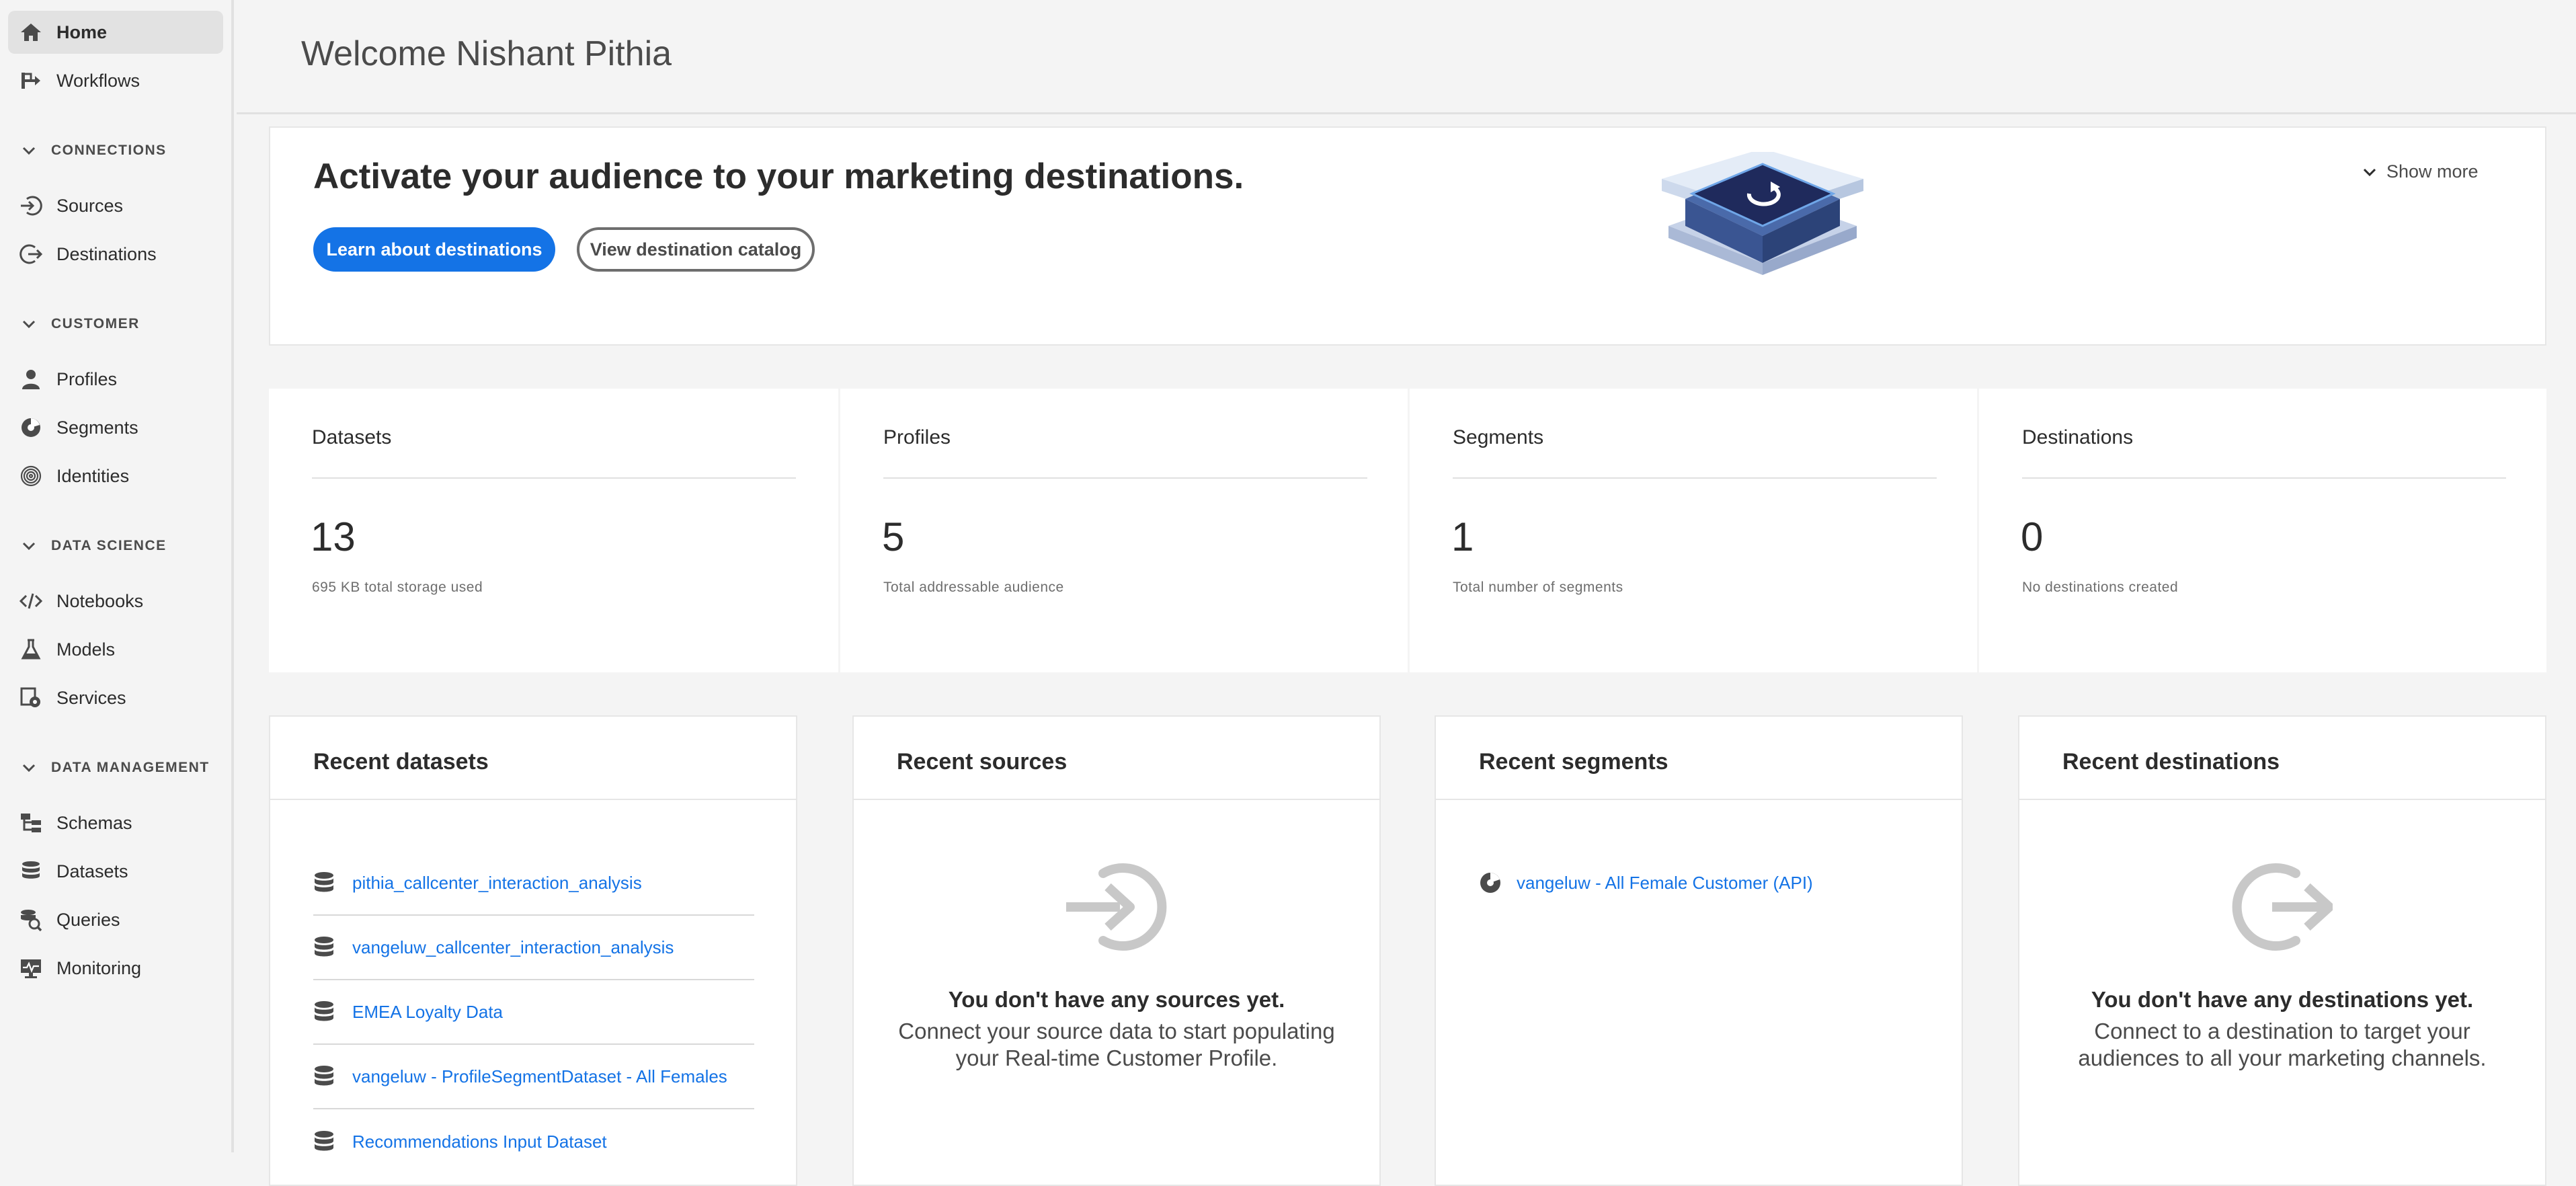 The image size is (2576, 1186). Describe the element at coordinates (2100, 588) in the screenshot. I see `stat-caption: No destinations created` at that location.